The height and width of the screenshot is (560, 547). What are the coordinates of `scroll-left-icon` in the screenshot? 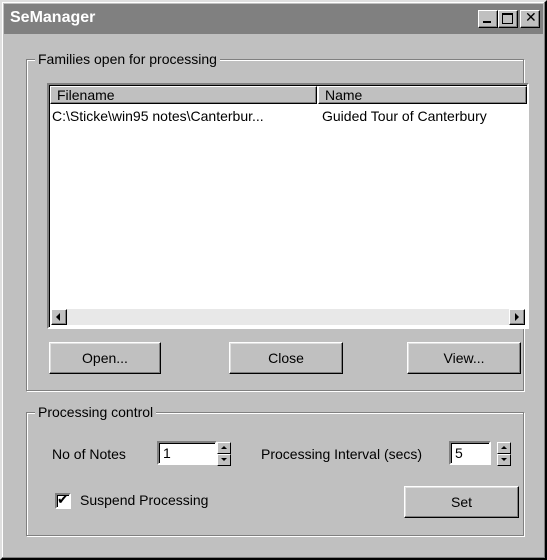 It's located at (59, 317).